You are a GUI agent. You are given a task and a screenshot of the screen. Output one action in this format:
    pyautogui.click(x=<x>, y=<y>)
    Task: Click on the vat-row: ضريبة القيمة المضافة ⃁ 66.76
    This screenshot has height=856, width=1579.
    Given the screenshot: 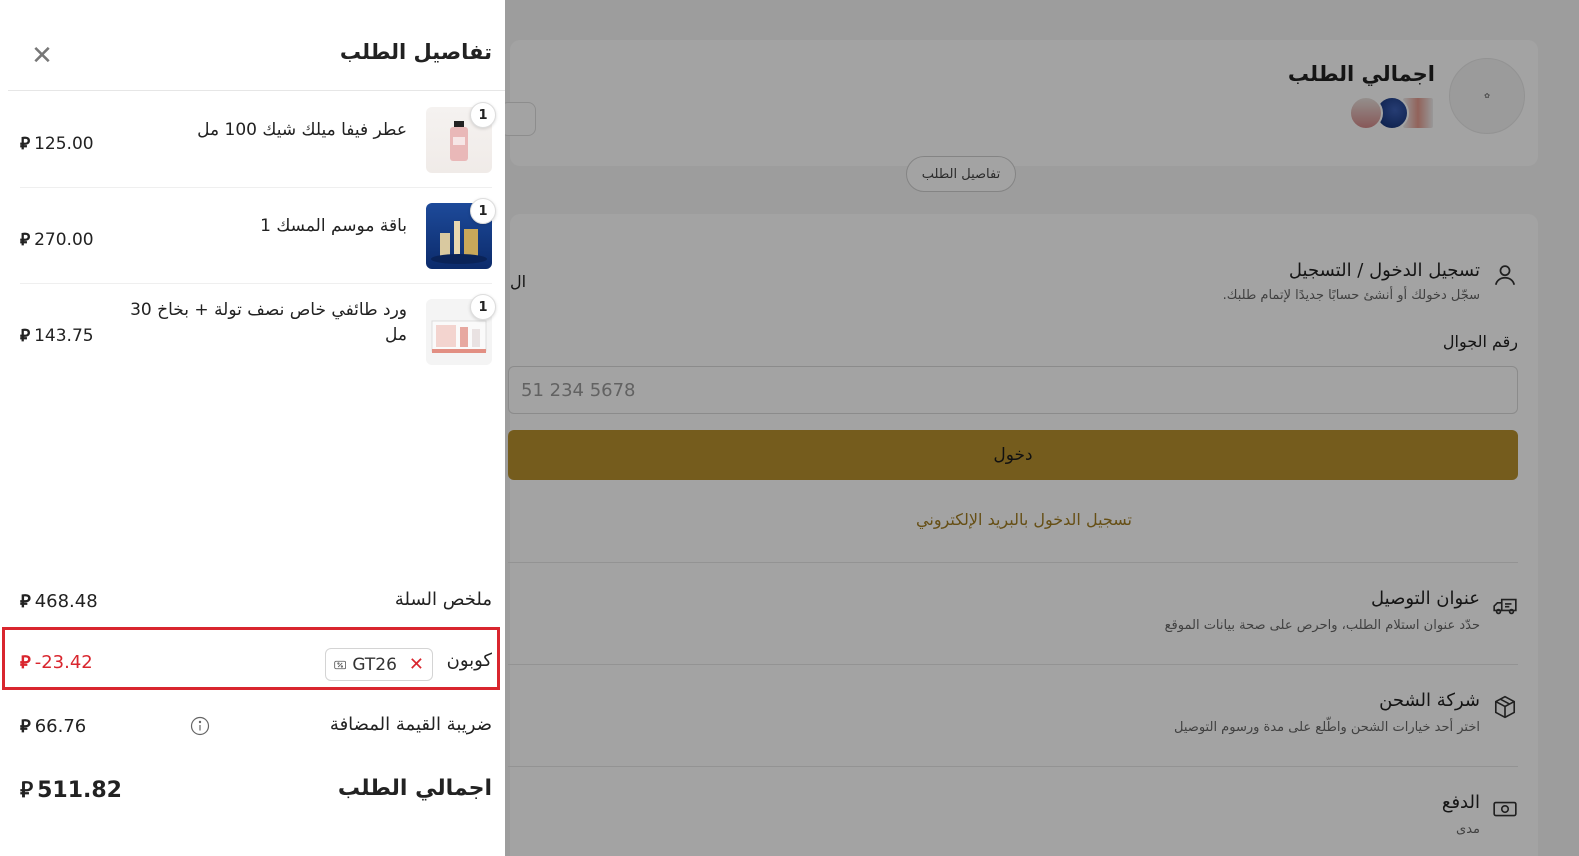 What is the action you would take?
    pyautogui.click(x=256, y=729)
    